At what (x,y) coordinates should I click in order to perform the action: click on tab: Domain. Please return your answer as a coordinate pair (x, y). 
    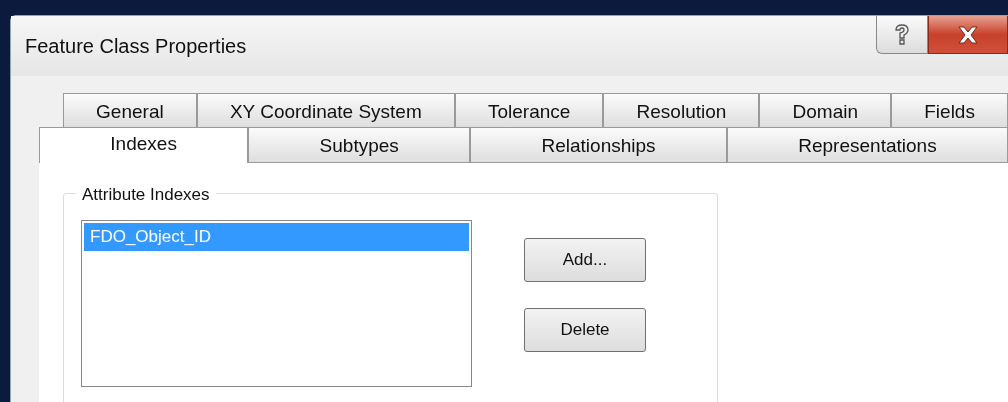
    Looking at the image, I should click on (825, 110).